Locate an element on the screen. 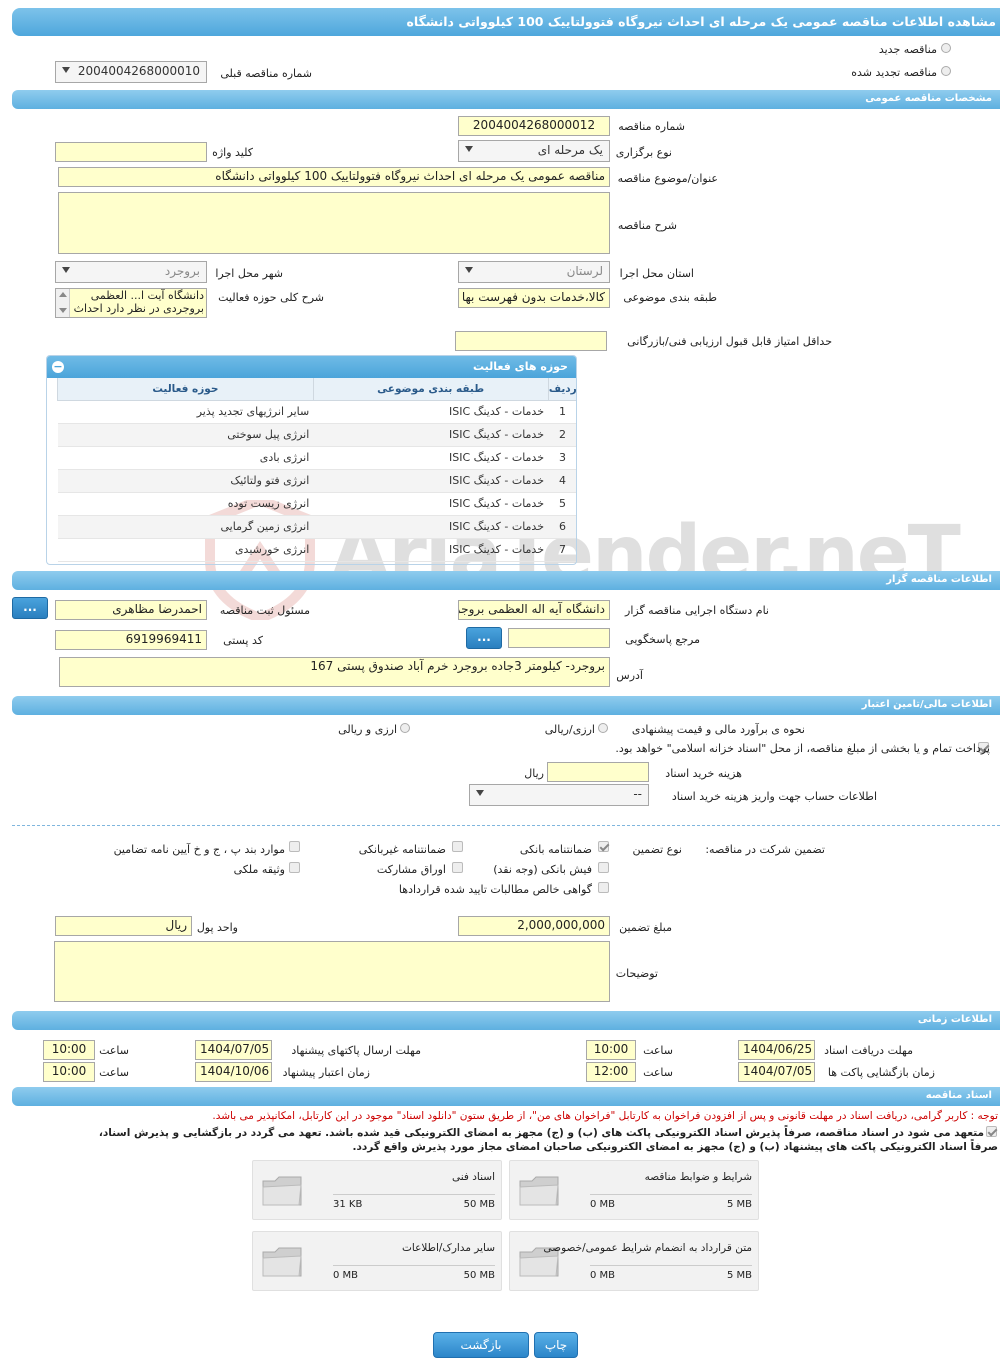  fx-rial-radio is located at coordinates (603, 728).